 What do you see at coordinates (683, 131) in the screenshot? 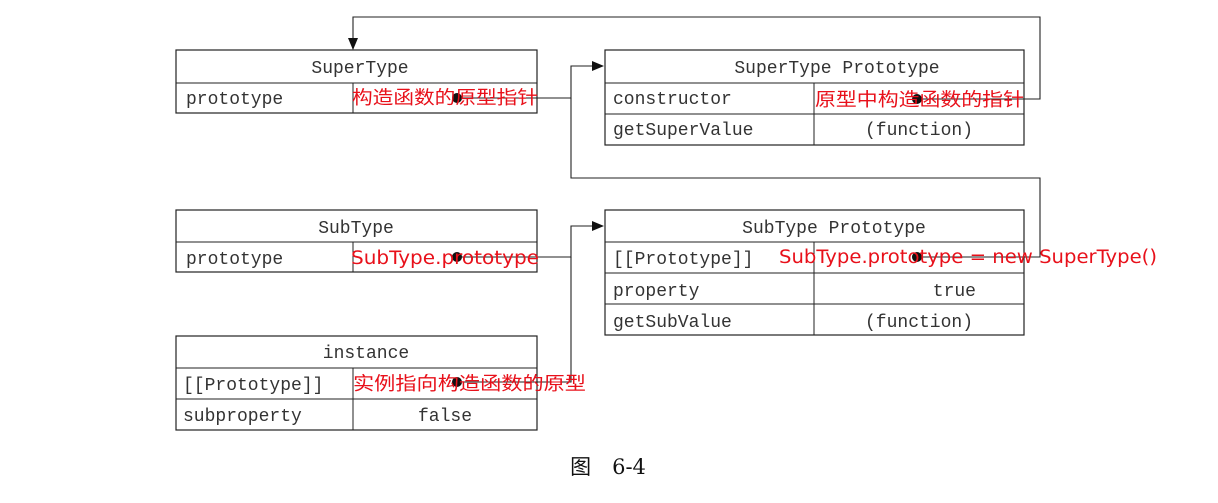
I see `getsupervalue-label: getSuperValue` at bounding box center [683, 131].